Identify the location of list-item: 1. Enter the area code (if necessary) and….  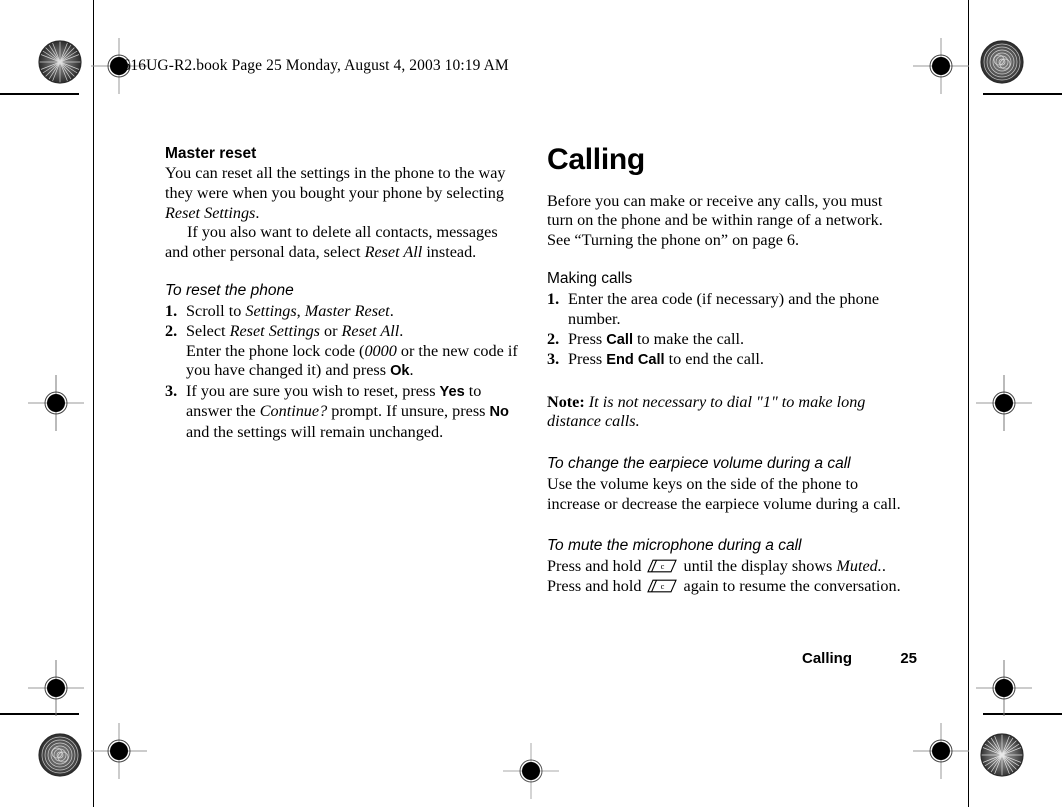
(725, 309).